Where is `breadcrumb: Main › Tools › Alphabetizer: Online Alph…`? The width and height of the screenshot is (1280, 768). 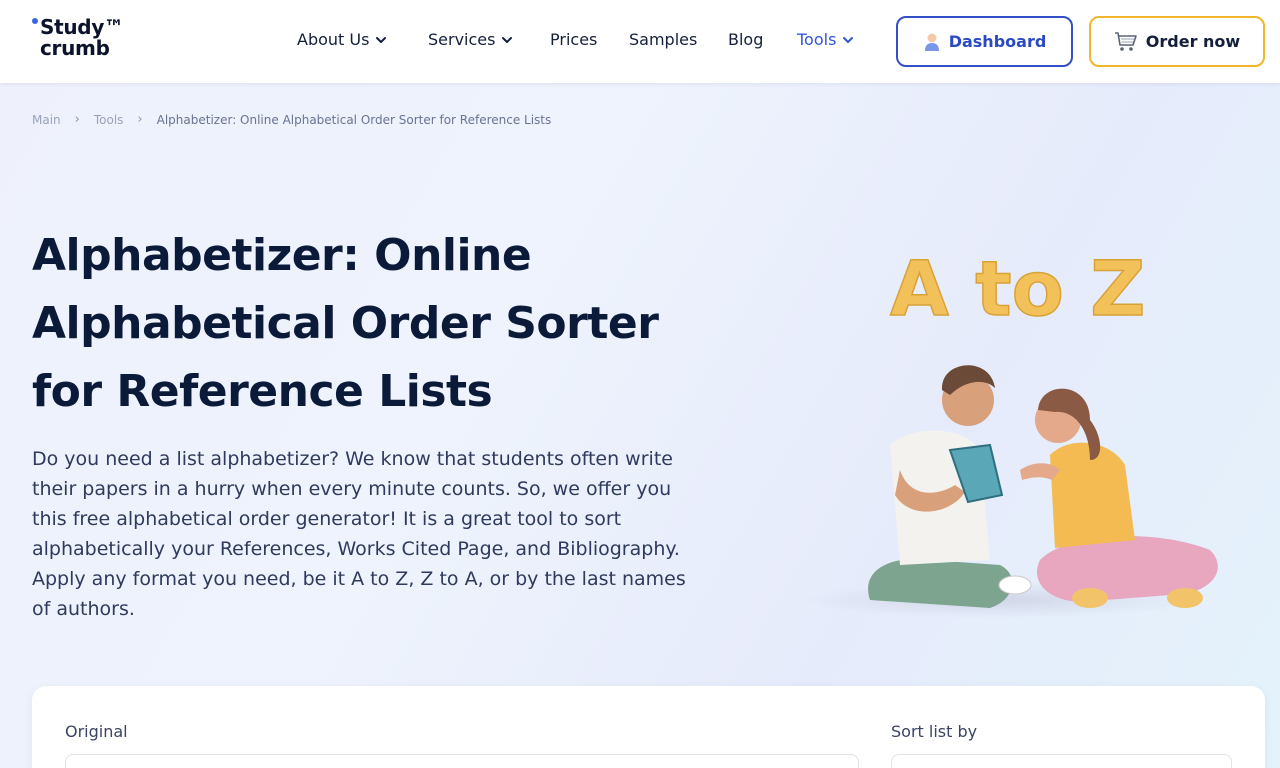 breadcrumb: Main › Tools › Alphabetizer: Online Alph… is located at coordinates (291, 119).